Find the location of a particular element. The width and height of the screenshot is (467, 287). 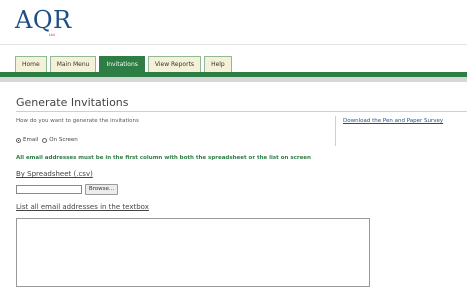

logo-suffix: Ltd is located at coordinates (52, 34).